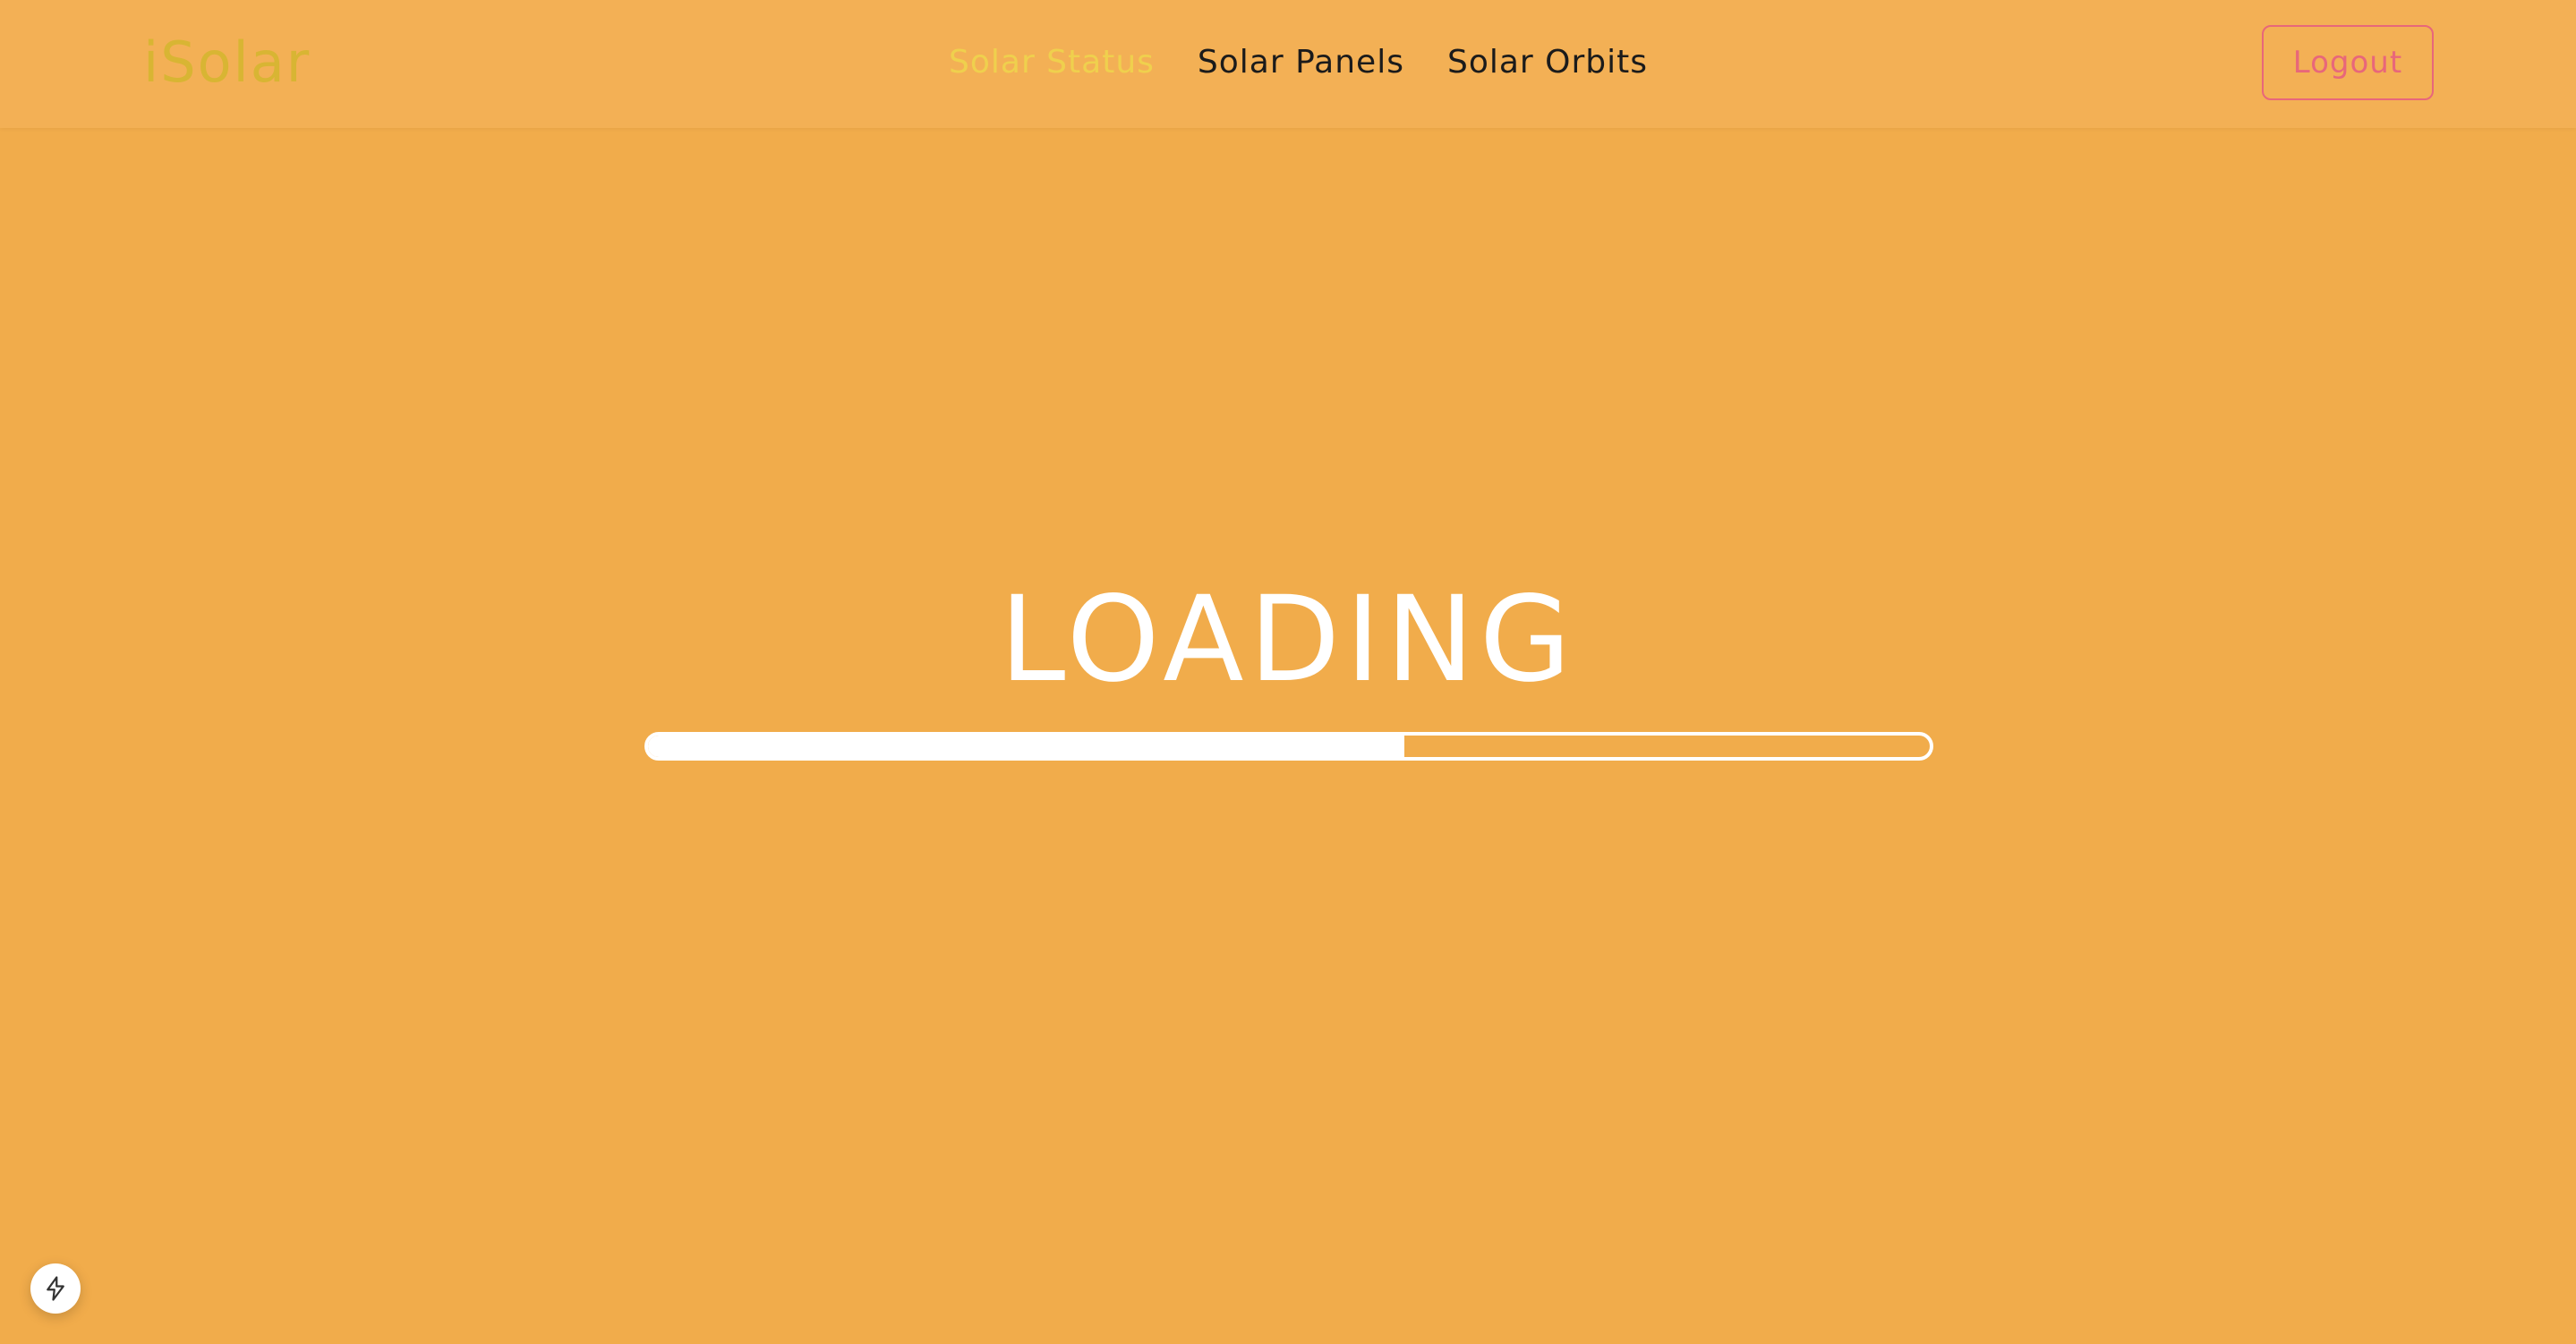  What do you see at coordinates (2348, 62) in the screenshot?
I see `logout-button: Logout` at bounding box center [2348, 62].